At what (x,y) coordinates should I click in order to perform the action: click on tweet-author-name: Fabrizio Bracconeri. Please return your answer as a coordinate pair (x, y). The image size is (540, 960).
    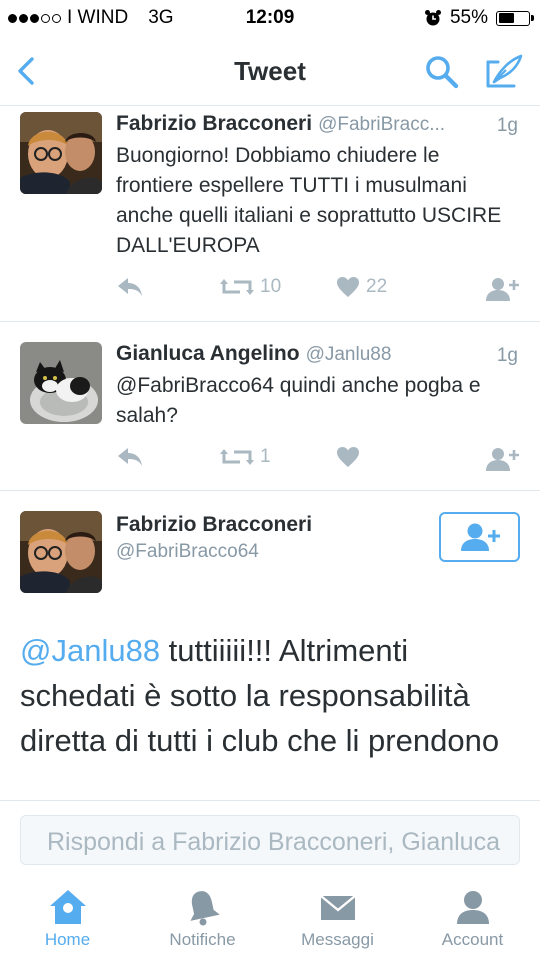
    Looking at the image, I should click on (214, 123).